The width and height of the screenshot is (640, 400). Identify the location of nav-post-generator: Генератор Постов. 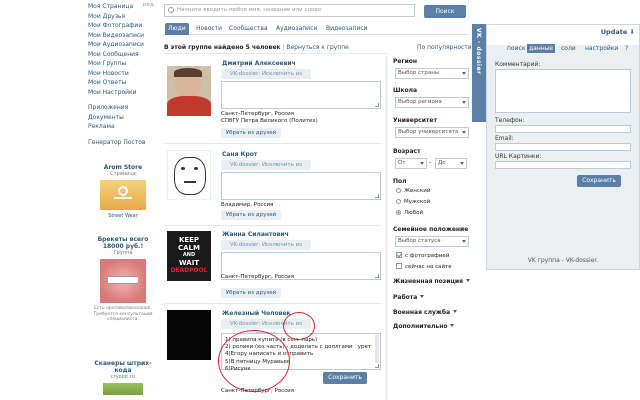
(123, 143).